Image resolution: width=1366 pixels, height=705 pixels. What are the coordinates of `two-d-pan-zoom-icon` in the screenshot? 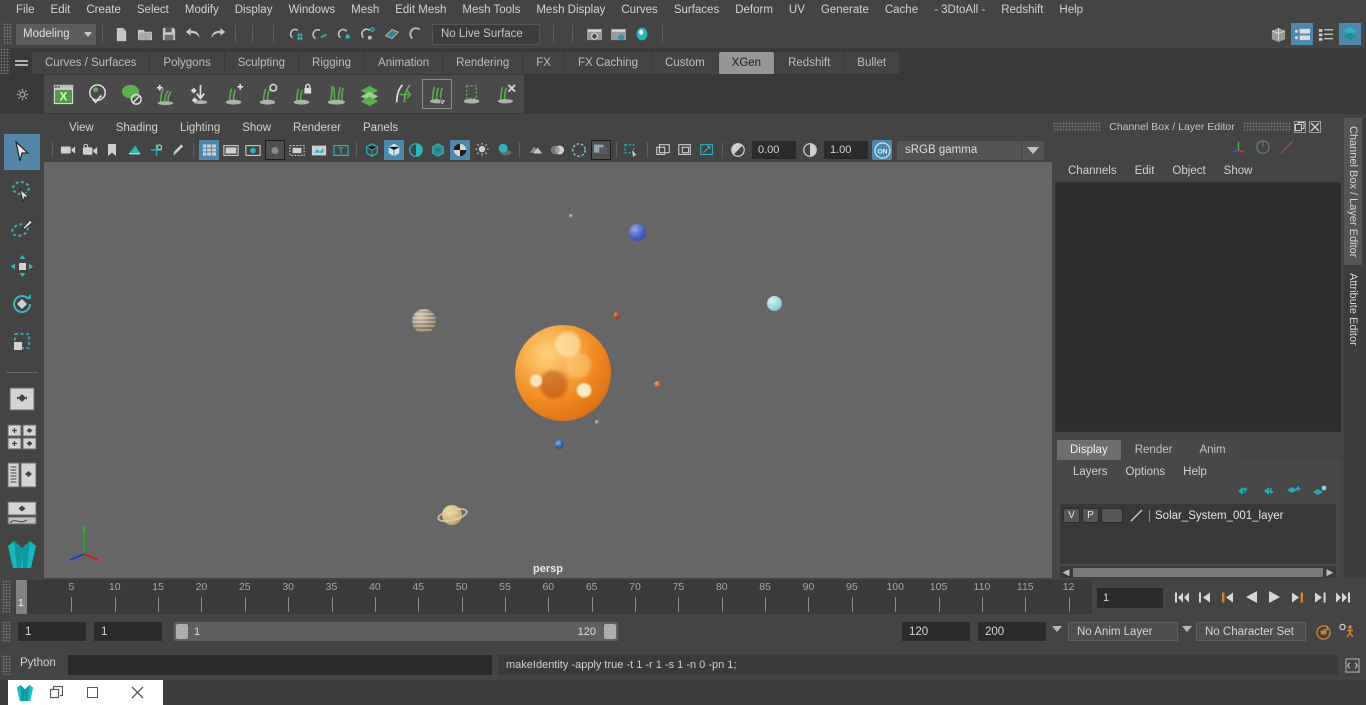 It's located at (156, 150).